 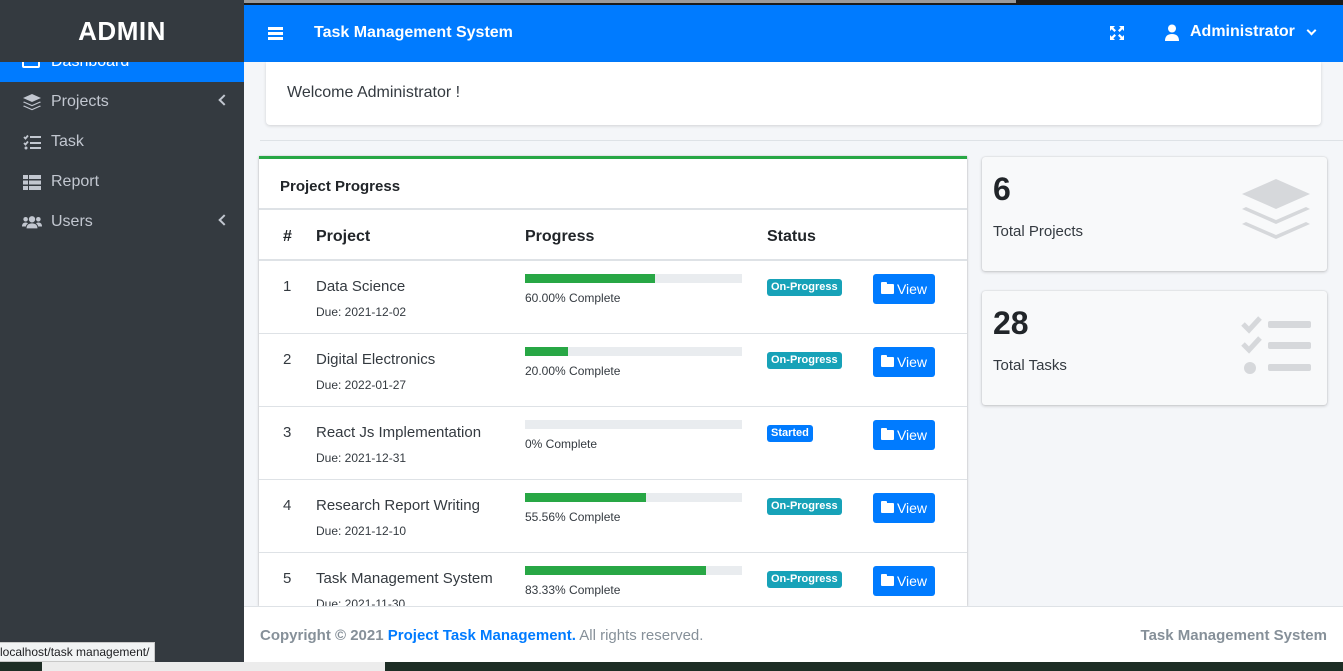 I want to click on brand-text: ADMIN, so click(x=122, y=30).